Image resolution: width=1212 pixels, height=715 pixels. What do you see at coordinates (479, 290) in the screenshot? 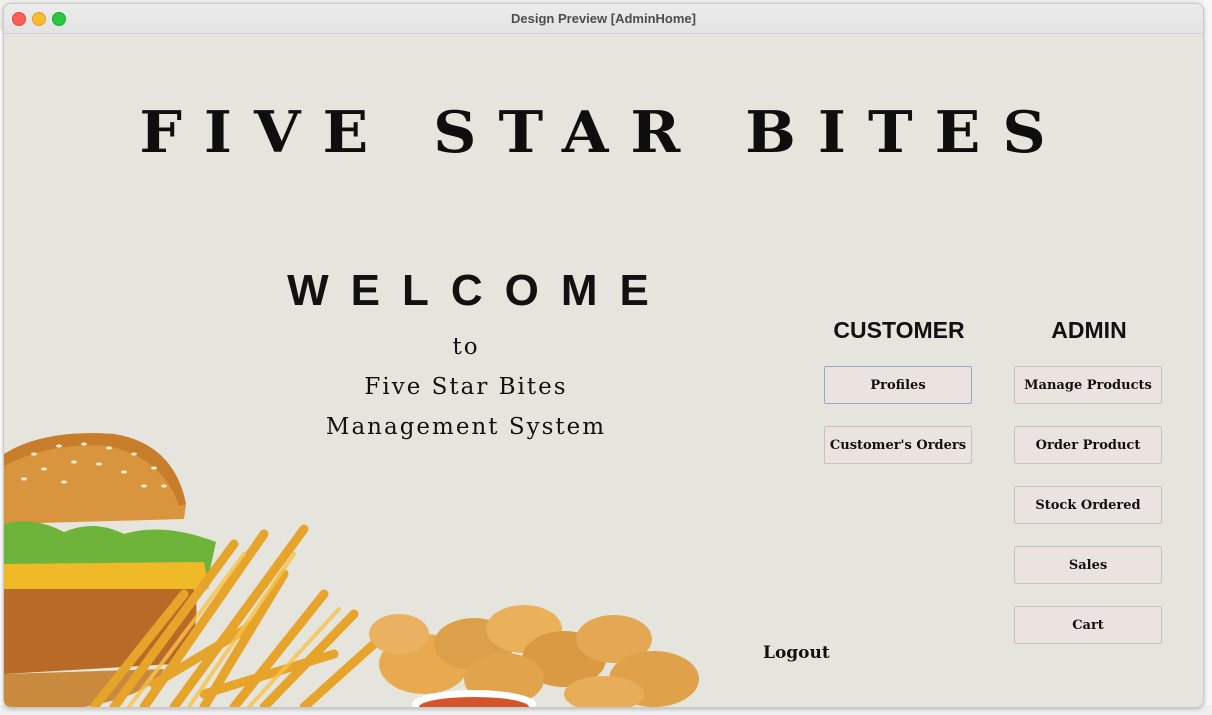
I see `welcome-heading: WELCOME` at bounding box center [479, 290].